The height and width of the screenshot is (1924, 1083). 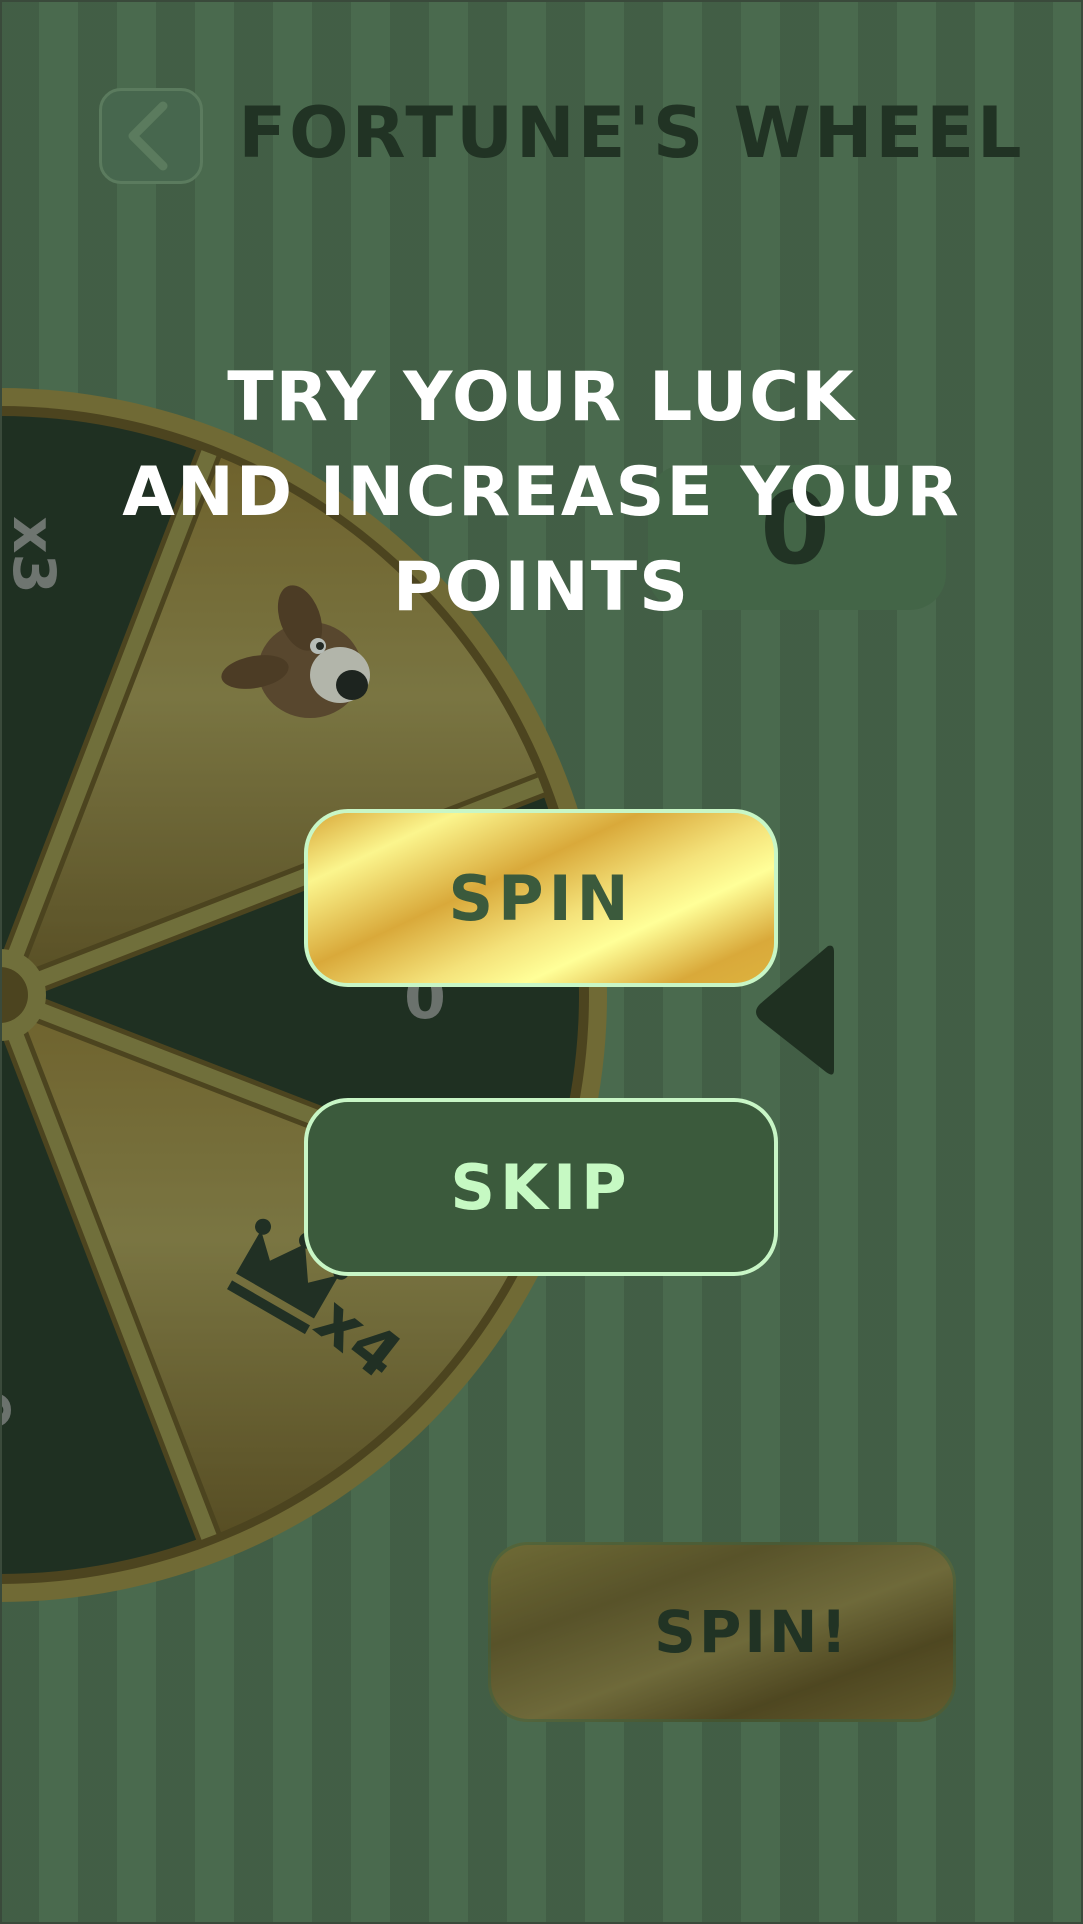 I want to click on headline-line-3: POINTS, so click(x=541, y=587).